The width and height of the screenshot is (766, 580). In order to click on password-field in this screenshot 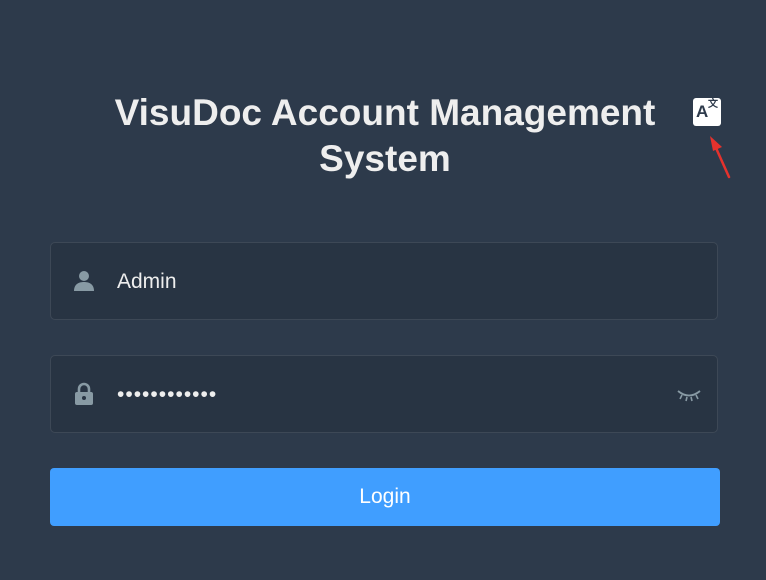, I will do `click(384, 394)`.